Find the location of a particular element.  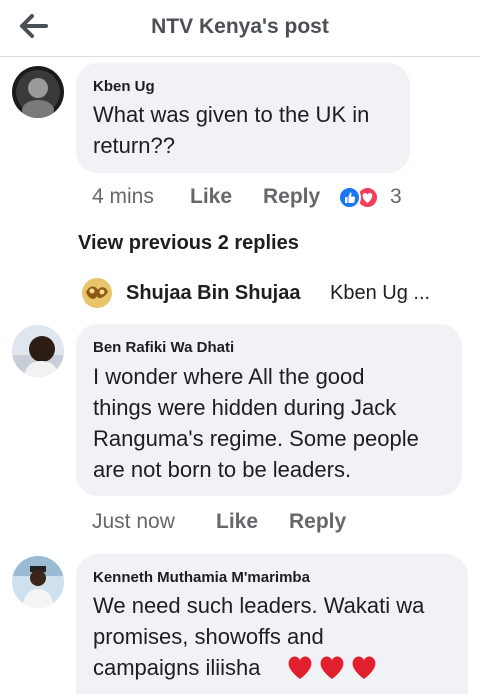

comment-text-line: return?? is located at coordinates (134, 145).